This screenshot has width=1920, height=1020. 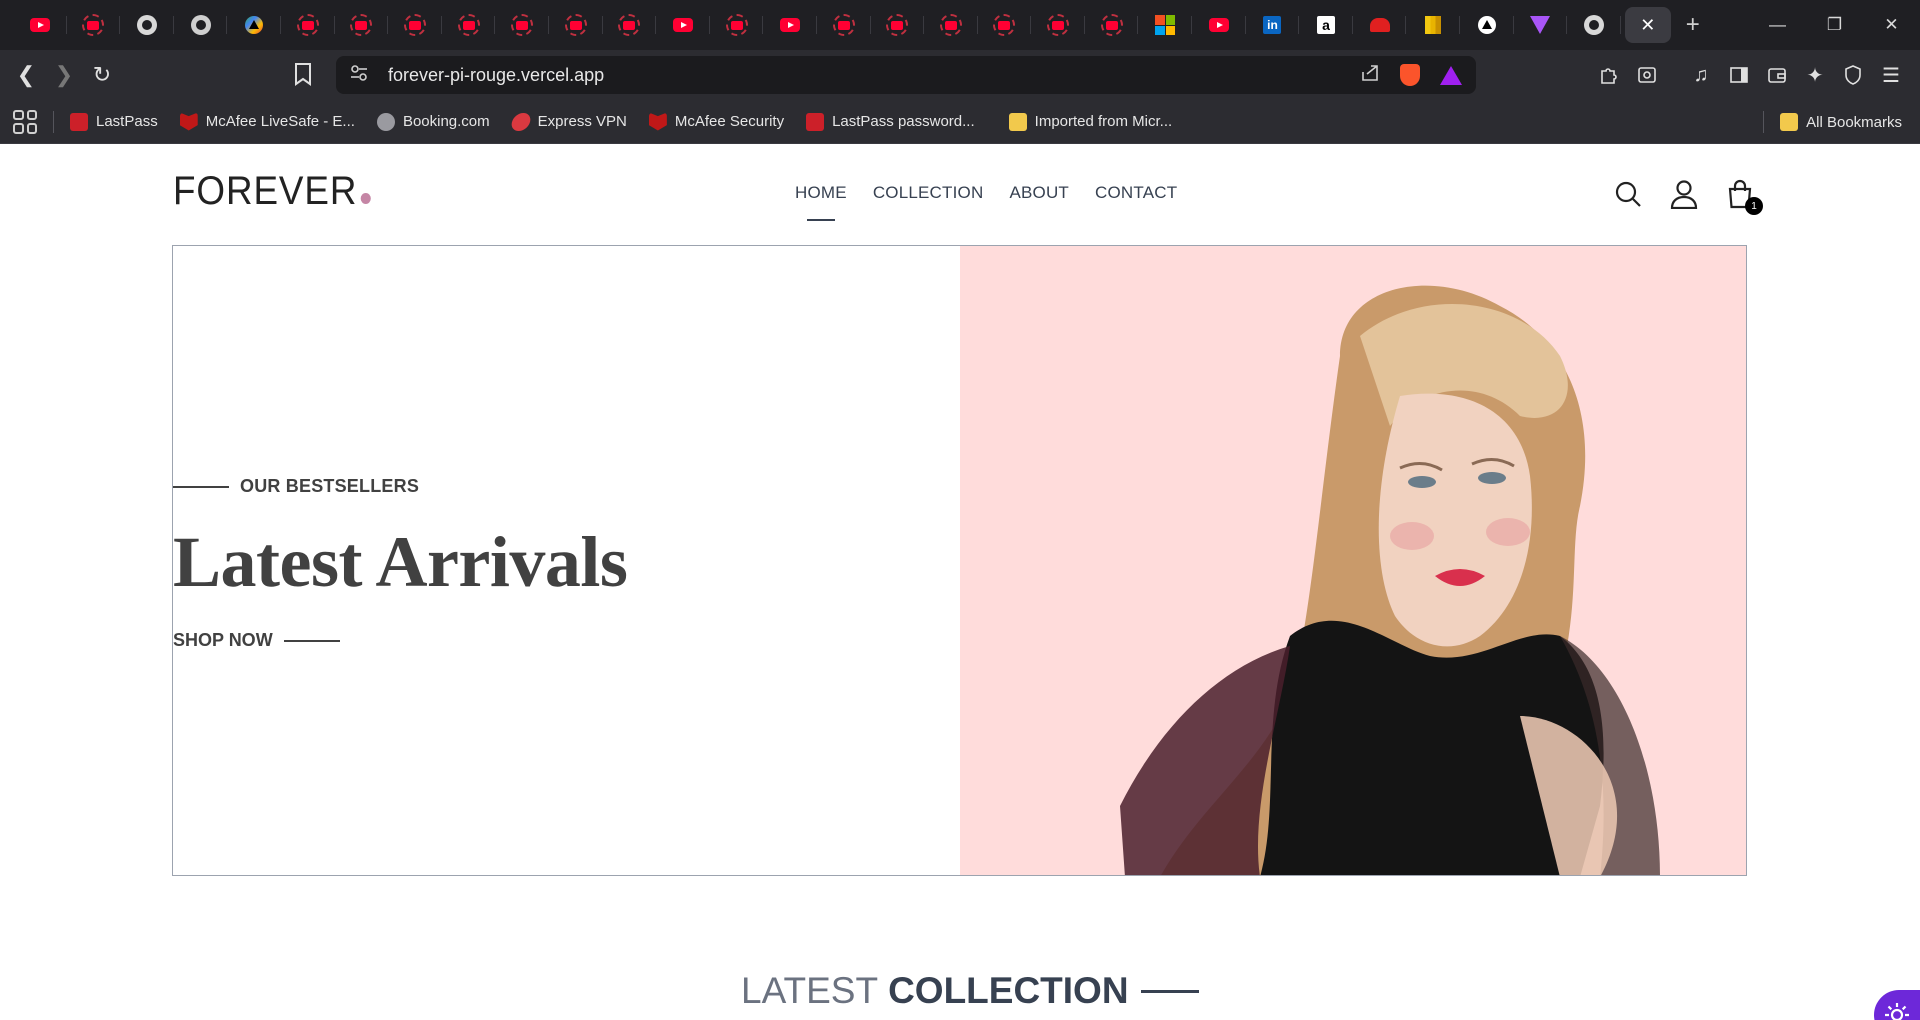 I want to click on site-settings-icon, so click(x=360, y=75).